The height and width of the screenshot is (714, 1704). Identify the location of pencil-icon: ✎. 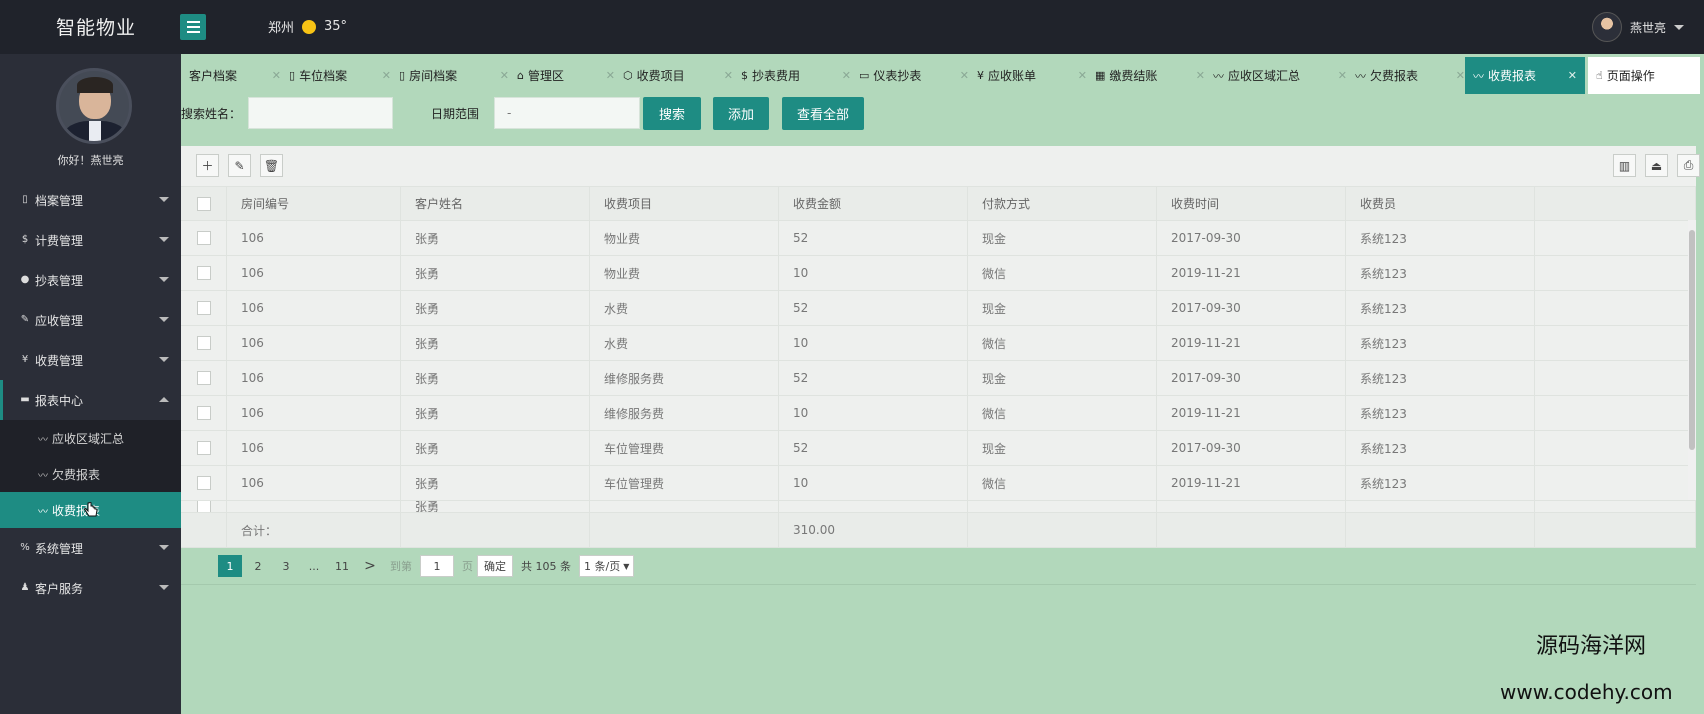
(239, 165).